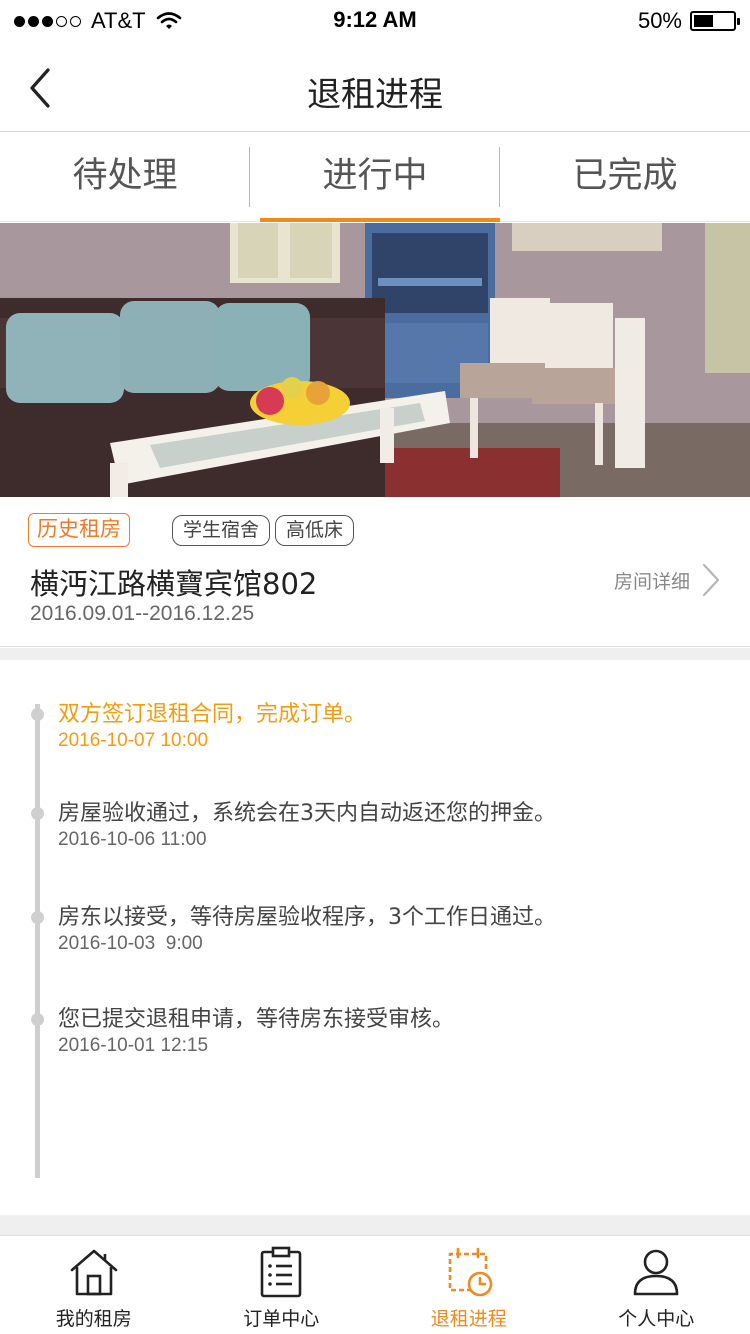 This screenshot has height=1334, width=750. Describe the element at coordinates (659, 20) in the screenshot. I see `battery-percent: 50%` at that location.